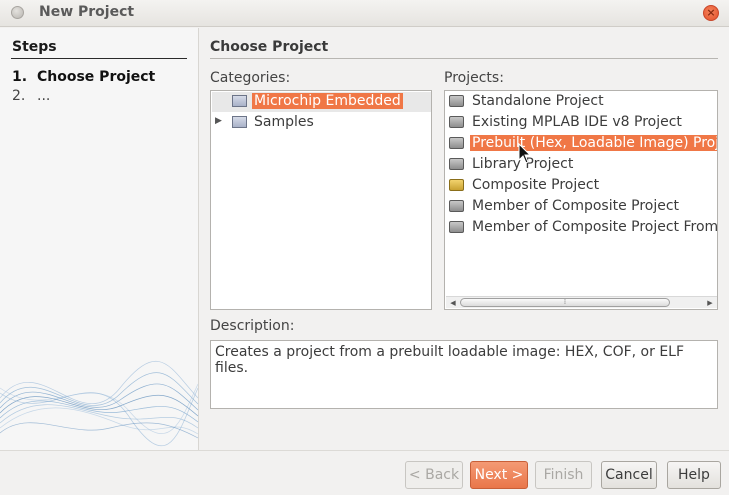 Image resolution: width=729 pixels, height=495 pixels. I want to click on title-bar: New Project ×, so click(364, 13).